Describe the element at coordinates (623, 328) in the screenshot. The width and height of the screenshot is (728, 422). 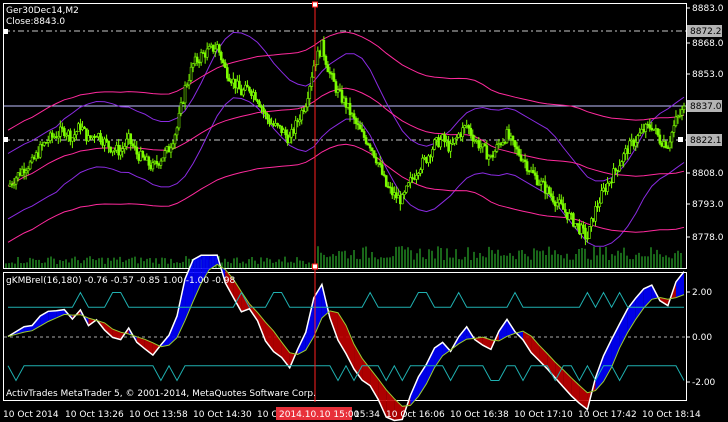
I see `indicator-fill` at that location.